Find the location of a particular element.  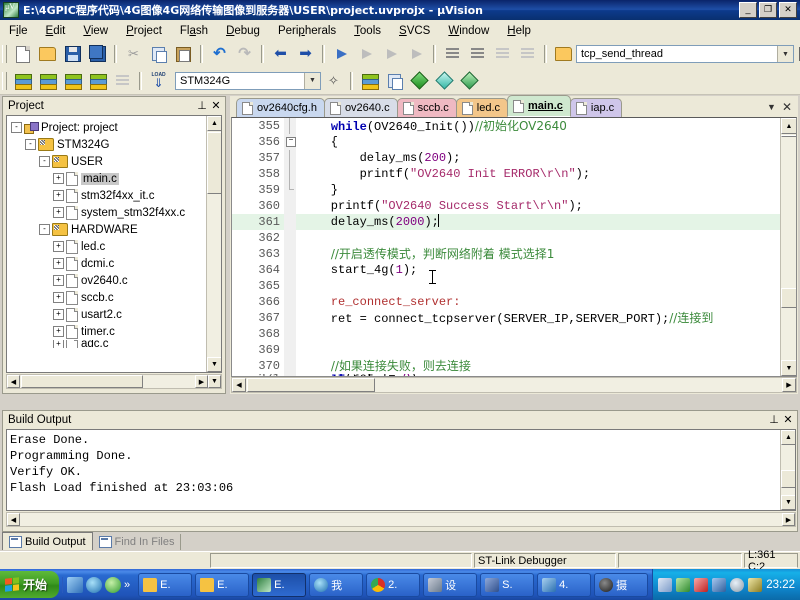

manage-multi-project-button is located at coordinates (394, 80).